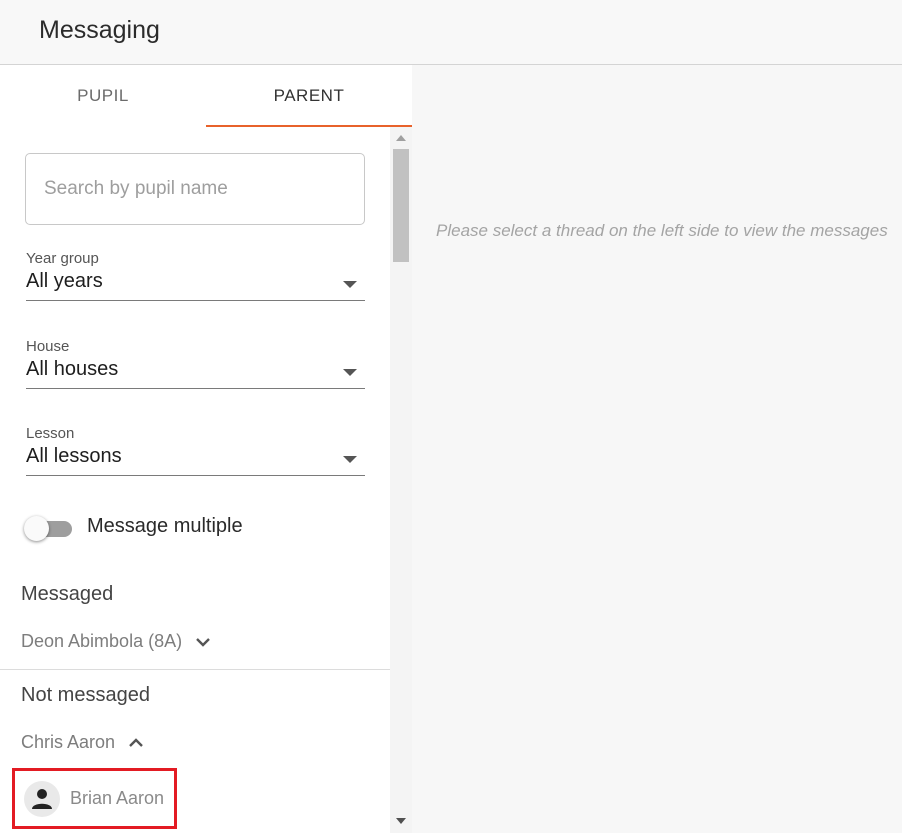  What do you see at coordinates (195, 280) in the screenshot?
I see `year-group-select: Year group All years` at bounding box center [195, 280].